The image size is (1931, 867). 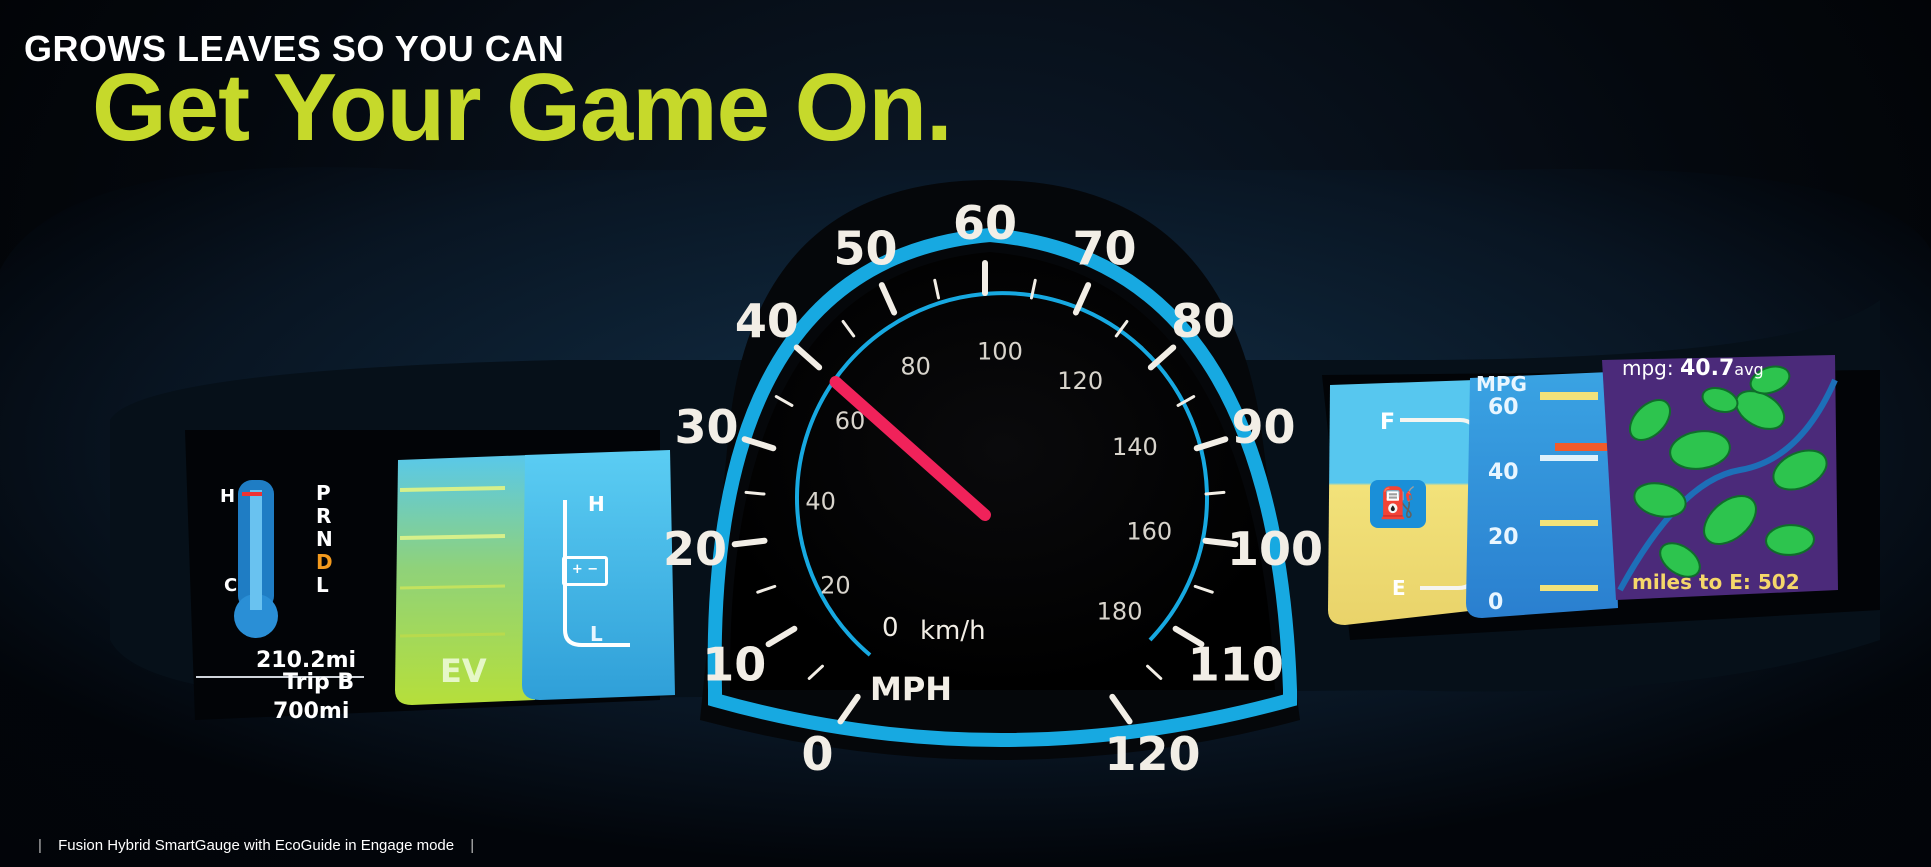 What do you see at coordinates (1501, 384) in the screenshot?
I see `mpg-label: MPG` at bounding box center [1501, 384].